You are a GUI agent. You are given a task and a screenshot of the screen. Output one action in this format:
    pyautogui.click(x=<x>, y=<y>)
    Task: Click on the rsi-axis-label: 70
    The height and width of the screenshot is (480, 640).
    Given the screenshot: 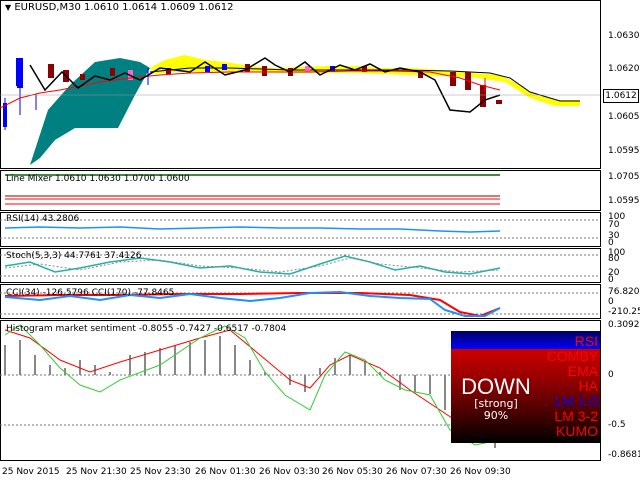 What is the action you would take?
    pyautogui.click(x=614, y=225)
    